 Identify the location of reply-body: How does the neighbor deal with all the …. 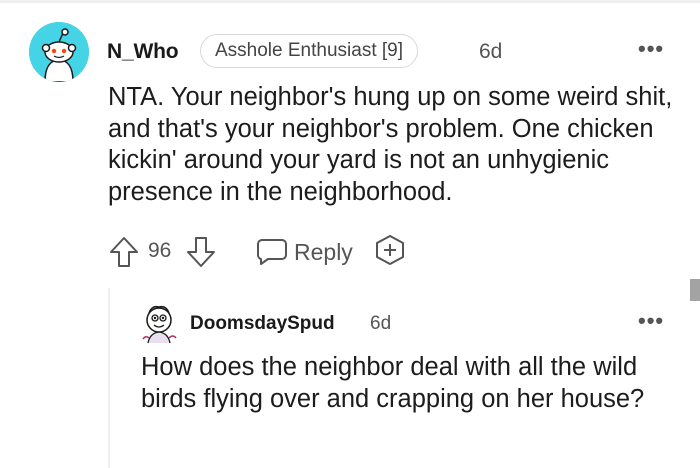
(393, 383).